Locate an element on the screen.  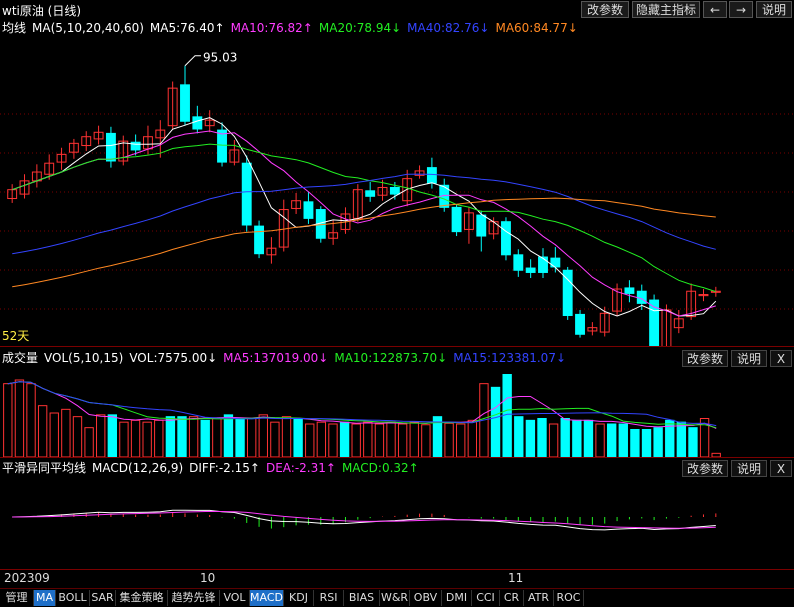
macd_panel.legend-legend-item: DIFF:-2.15↑ is located at coordinates (224, 468).